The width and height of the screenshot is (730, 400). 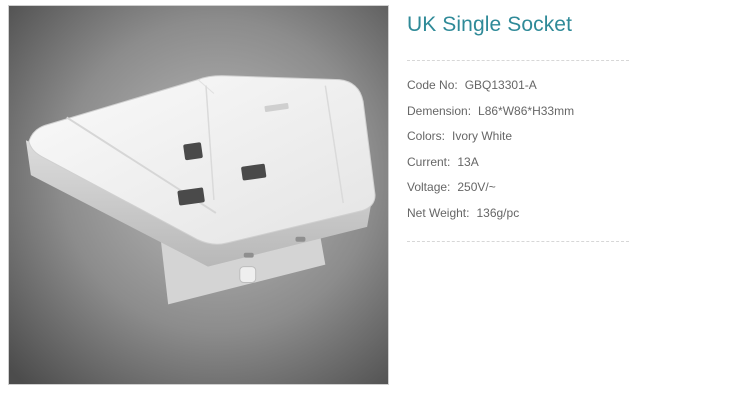 I want to click on spec-value: Ivory White, so click(x=482, y=136).